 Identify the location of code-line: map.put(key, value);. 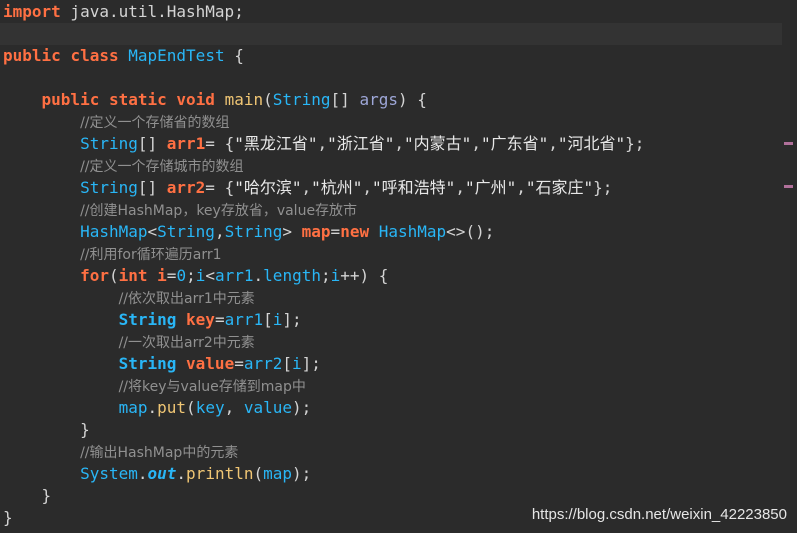
(391, 408).